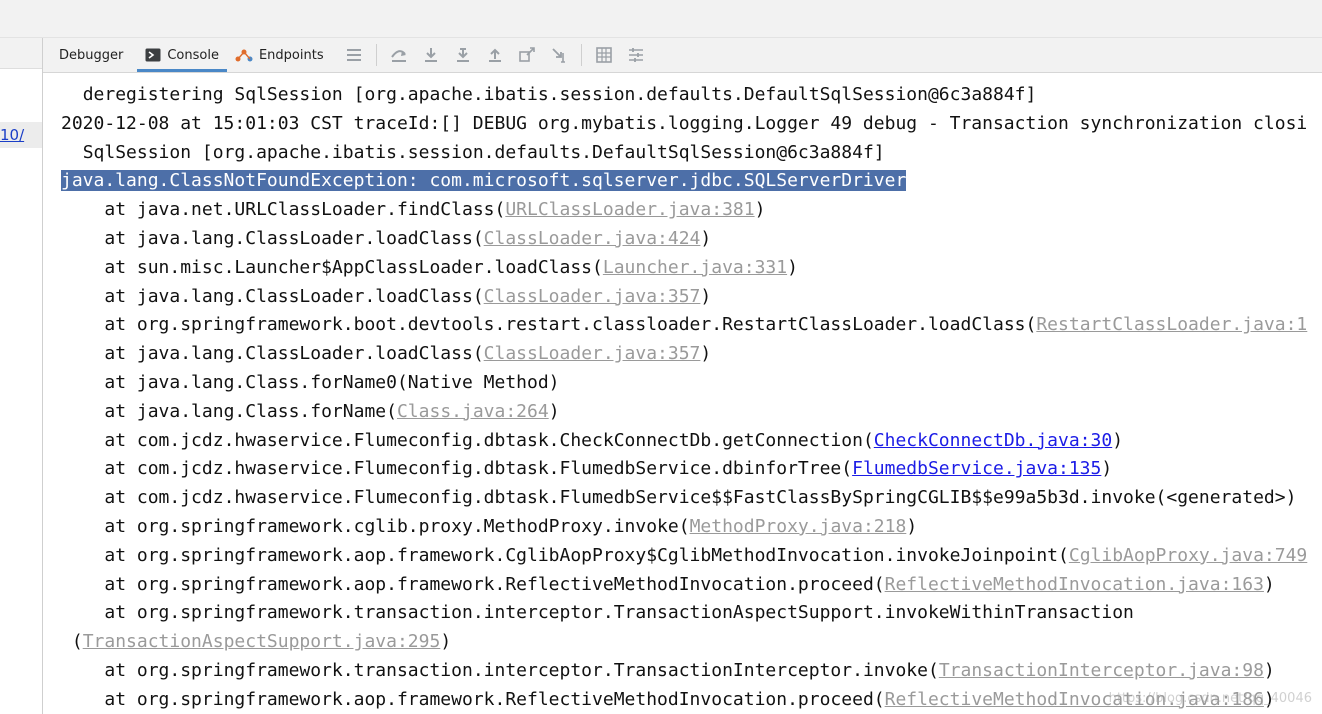 The image size is (1322, 714). I want to click on source-link: CheckConnectDb.java:30, so click(993, 440).